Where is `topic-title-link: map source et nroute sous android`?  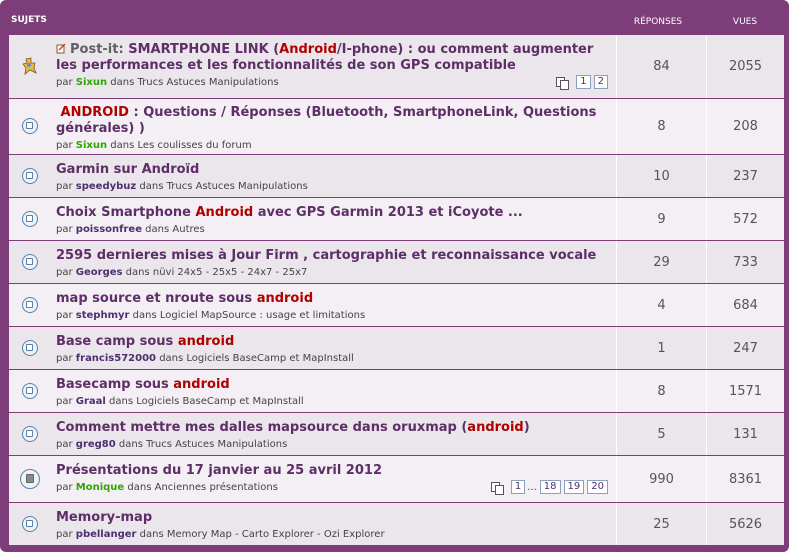 topic-title-link: map source et nroute sous android is located at coordinates (328, 299).